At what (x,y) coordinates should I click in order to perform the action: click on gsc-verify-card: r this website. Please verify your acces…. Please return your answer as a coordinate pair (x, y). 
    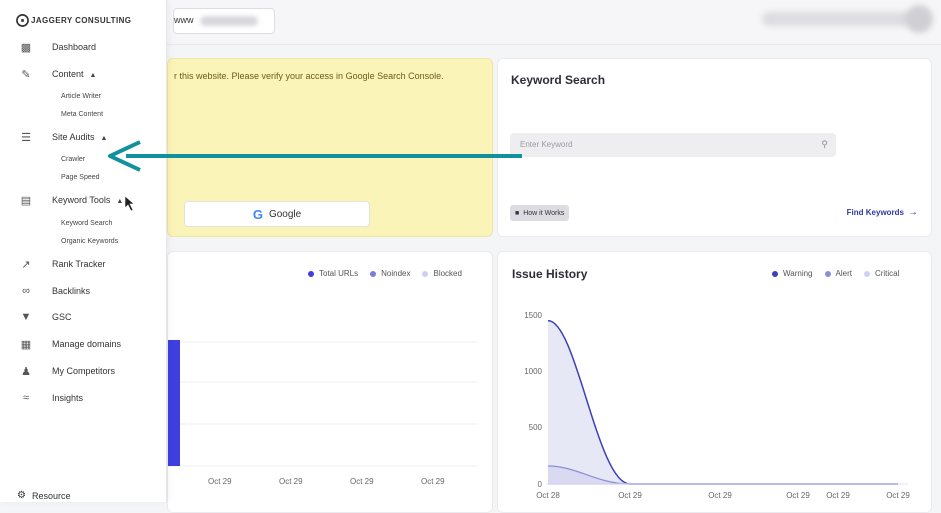
    Looking at the image, I should click on (330, 147).